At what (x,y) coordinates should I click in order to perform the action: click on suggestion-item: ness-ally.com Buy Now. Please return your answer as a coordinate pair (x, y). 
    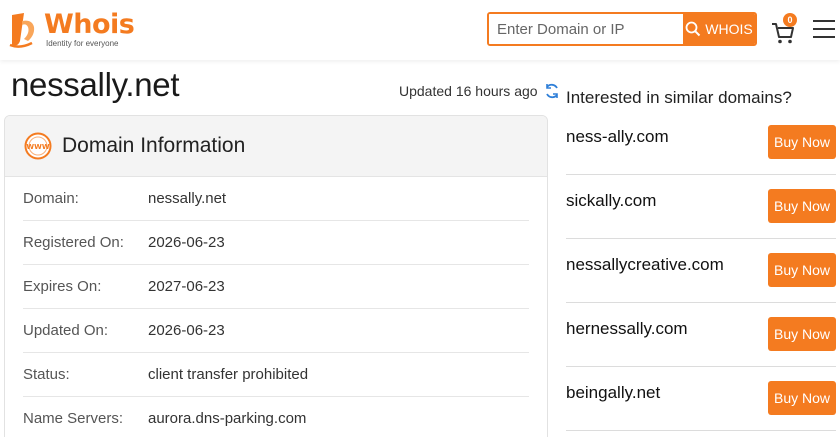
    Looking at the image, I should click on (701, 143).